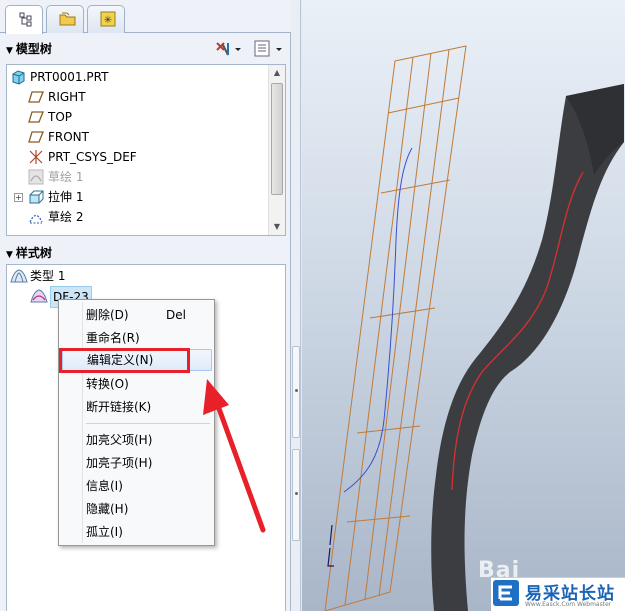  Describe the element at coordinates (145, 17) in the screenshot. I see `navigator-tab-strip: ✳` at that location.